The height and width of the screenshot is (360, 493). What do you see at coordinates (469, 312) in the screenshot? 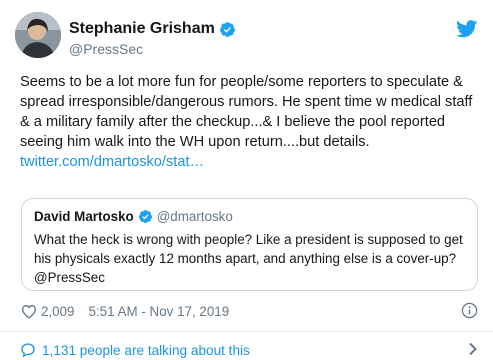
I see `info-icon` at bounding box center [469, 312].